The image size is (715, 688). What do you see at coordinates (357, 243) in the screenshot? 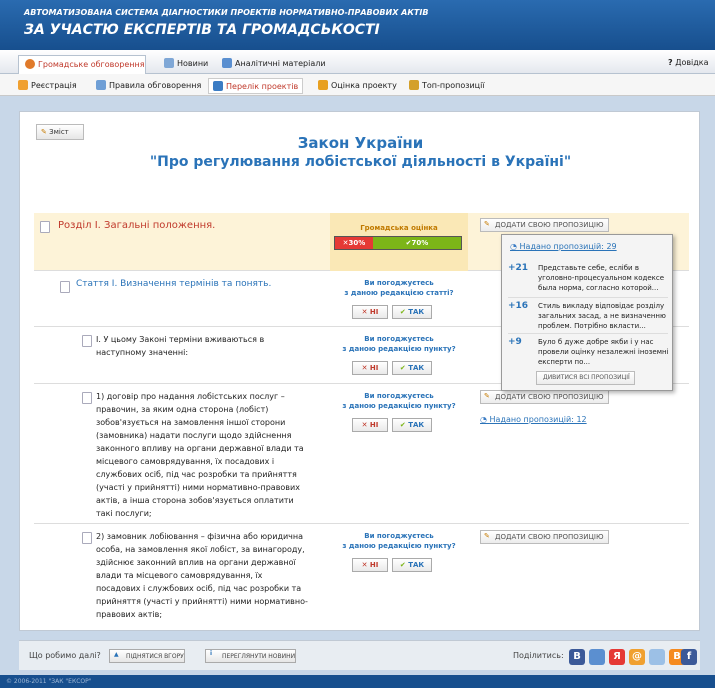
I see `against-value: 30%` at bounding box center [357, 243].